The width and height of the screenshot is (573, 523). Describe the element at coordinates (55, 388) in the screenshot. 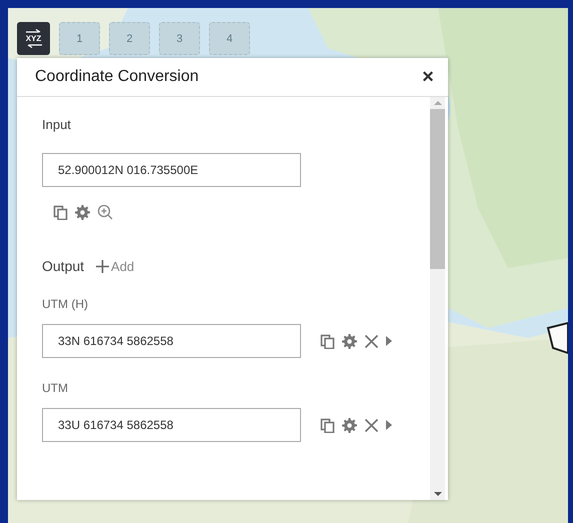

I see `output-label: UTM` at that location.